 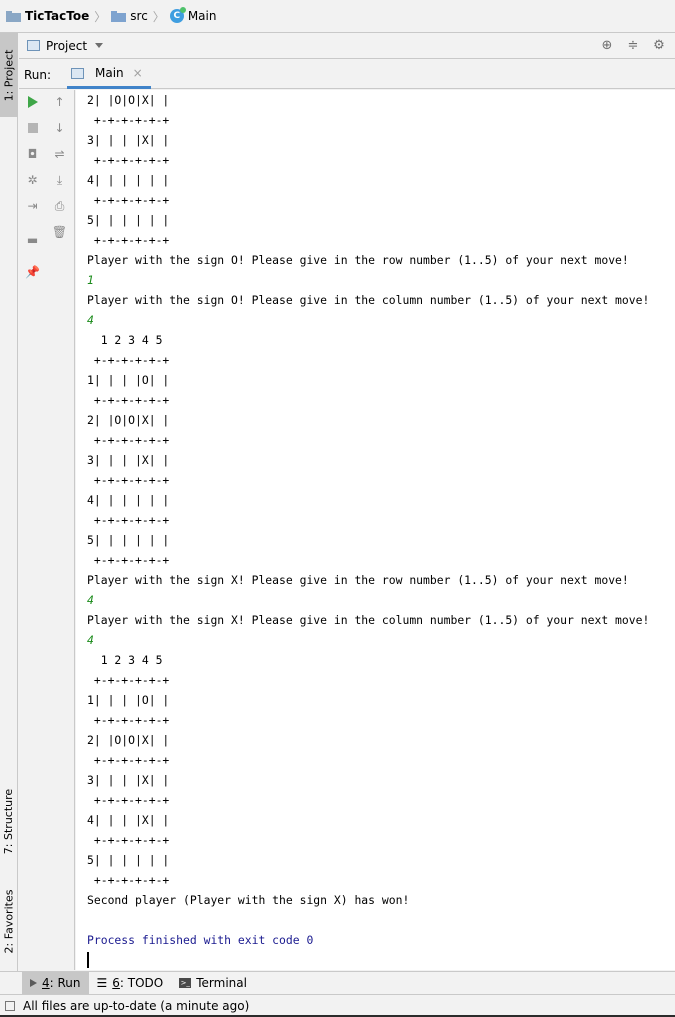 I want to click on favorites-tool-tab-label: 2: Favorites, so click(x=9, y=921).